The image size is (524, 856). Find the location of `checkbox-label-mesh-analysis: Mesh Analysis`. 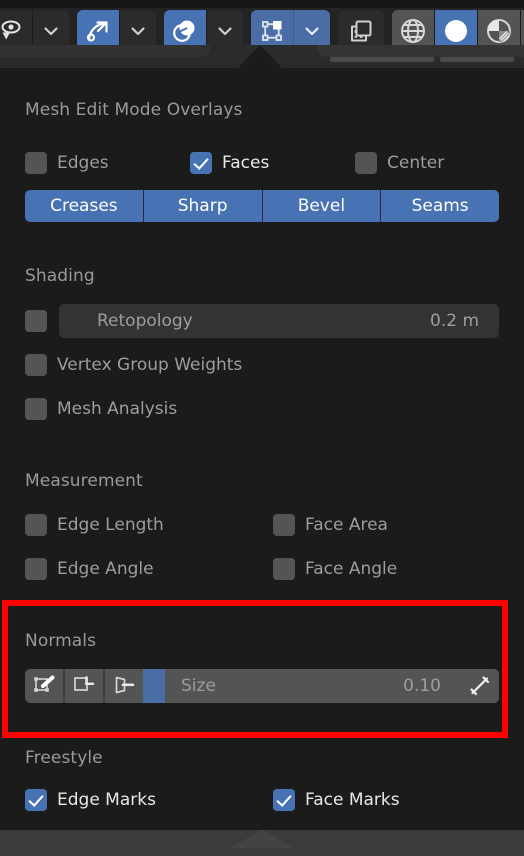

checkbox-label-mesh-analysis: Mesh Analysis is located at coordinates (117, 409).